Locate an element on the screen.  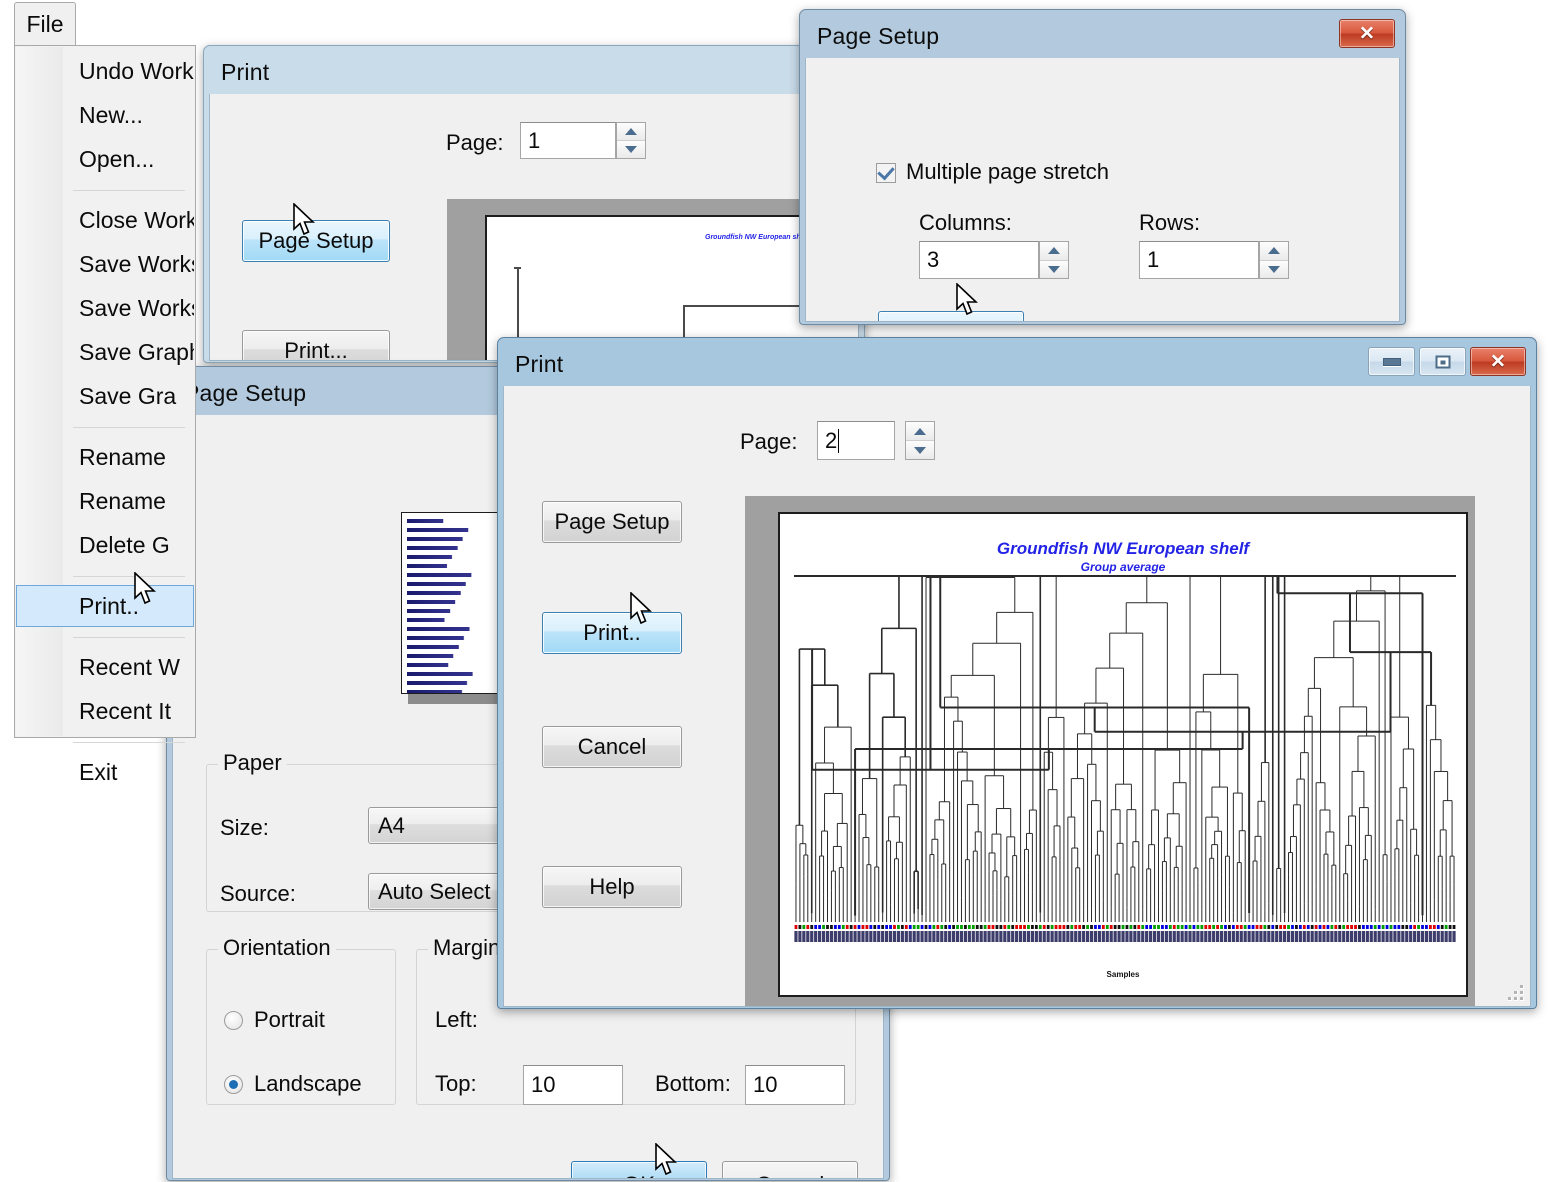
page-input-active: 2 is located at coordinates (856, 440).